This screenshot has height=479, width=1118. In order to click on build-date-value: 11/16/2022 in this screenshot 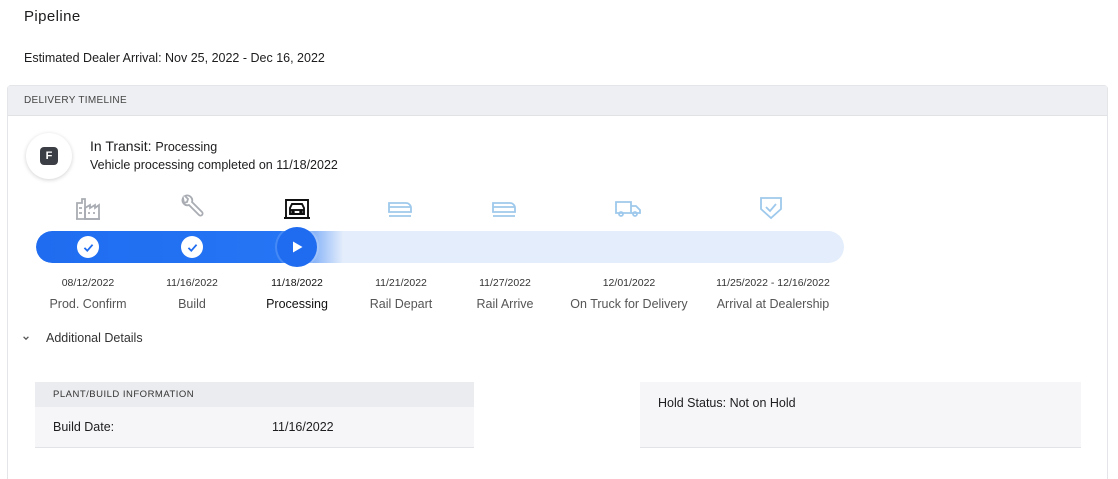, I will do `click(303, 427)`.